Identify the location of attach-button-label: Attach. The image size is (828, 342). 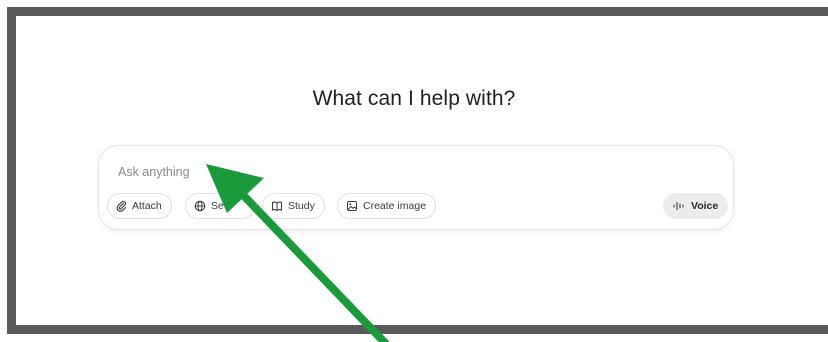
(147, 206).